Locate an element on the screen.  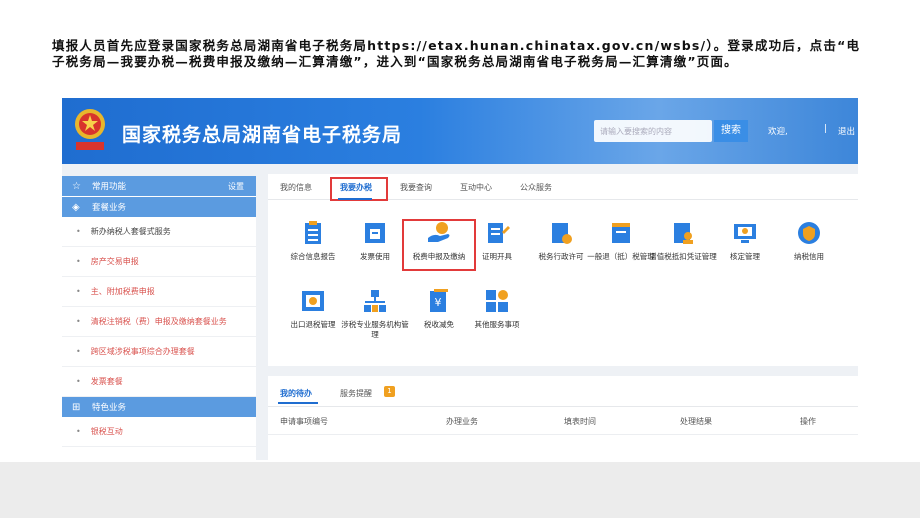
column-header: 申请事项编号 is located at coordinates (304, 421).